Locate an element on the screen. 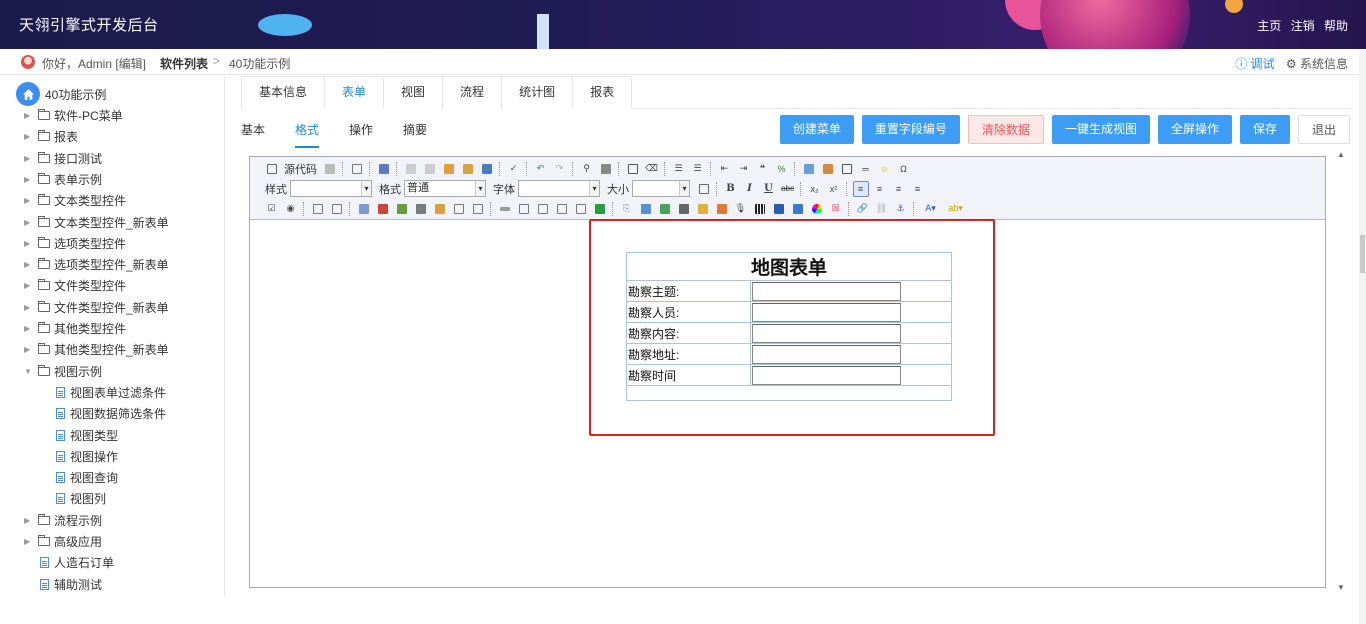  sidebar-item: ▶ 接口测试 is located at coordinates (63, 158).